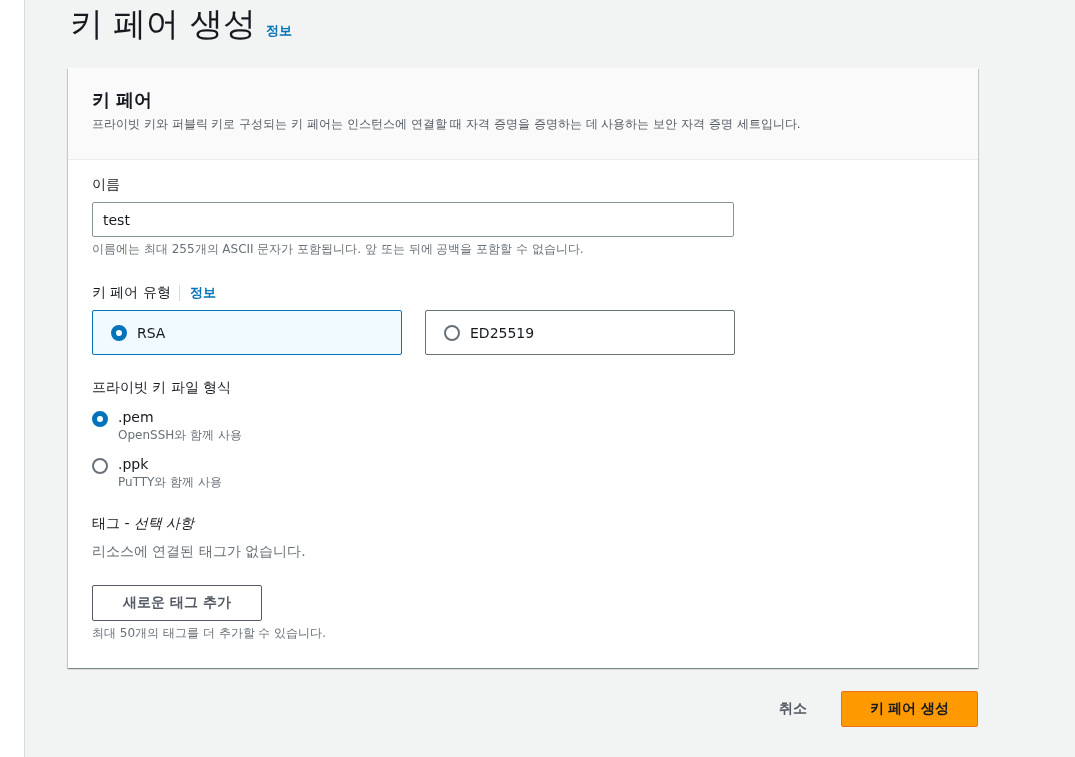 The height and width of the screenshot is (757, 1075). Describe the element at coordinates (909, 709) in the screenshot. I see `create-key-pair-button: 키 페어 생성` at that location.